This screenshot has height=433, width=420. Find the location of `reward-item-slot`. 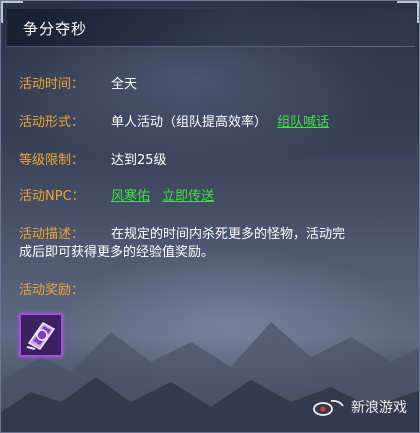

reward-item-slot is located at coordinates (41, 335).